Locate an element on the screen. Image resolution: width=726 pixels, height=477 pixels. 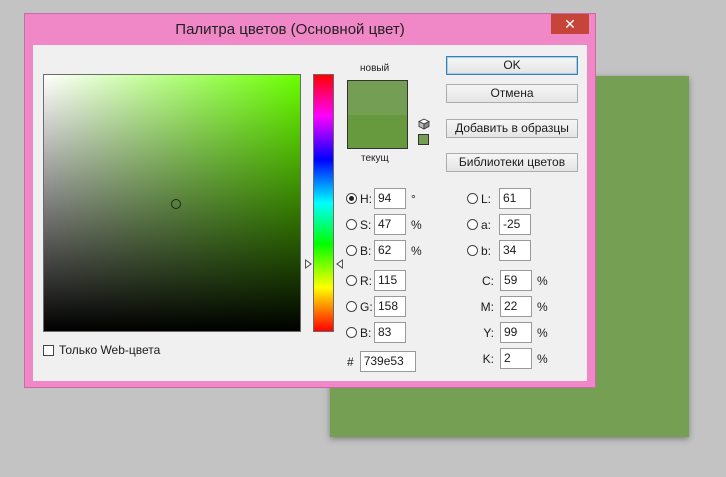
b-channel-row: b: 34 is located at coordinates (499, 250).